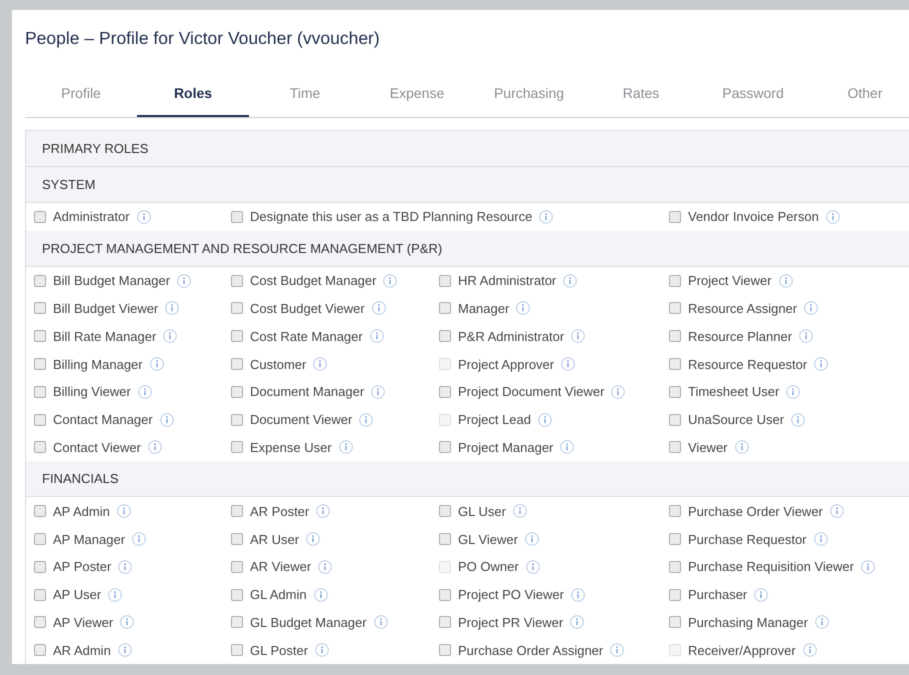 This screenshot has width=909, height=675. Describe the element at coordinates (784, 364) in the screenshot. I see `role-option: Resource Requestor` at that location.